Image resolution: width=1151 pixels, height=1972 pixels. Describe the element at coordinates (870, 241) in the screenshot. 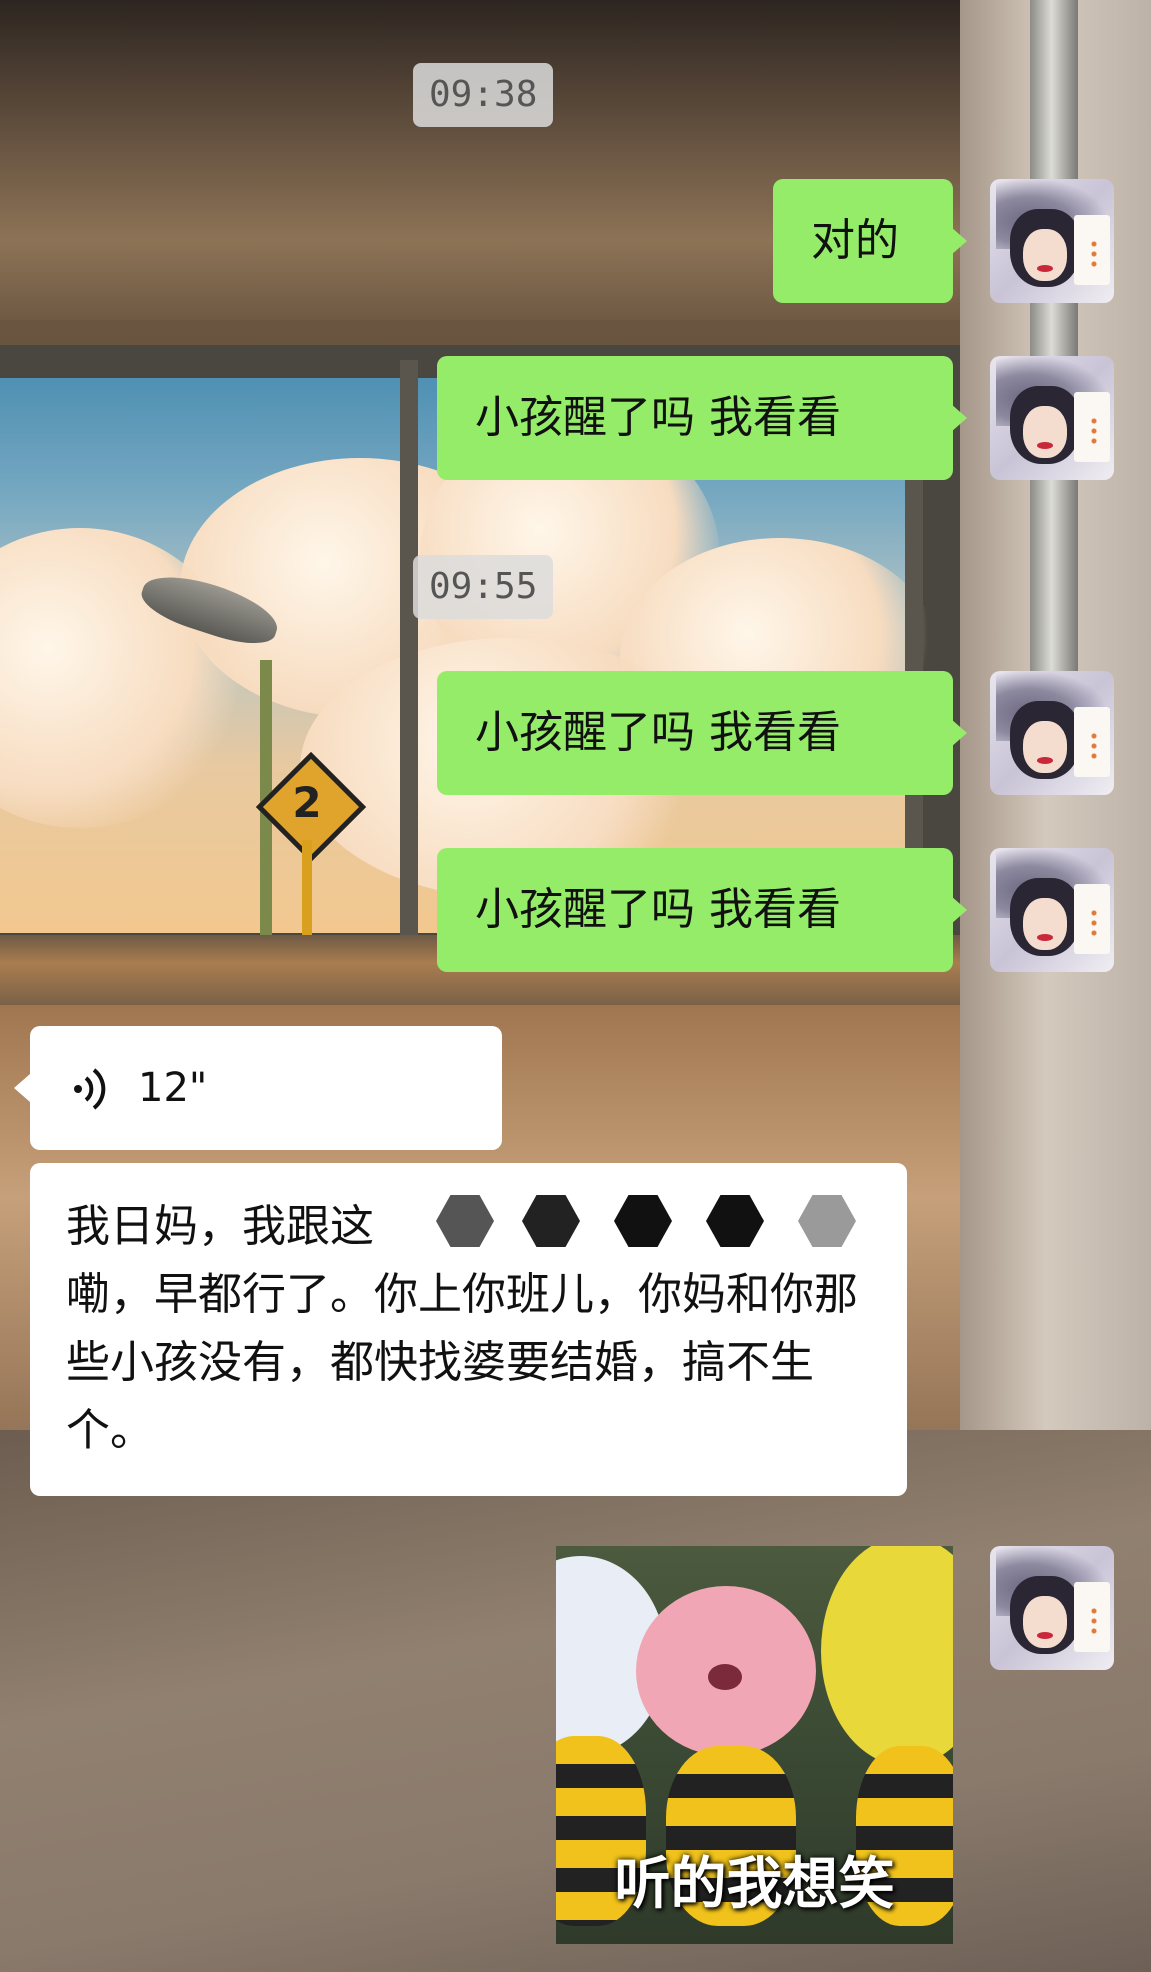

I see `outgoing-message-bubble: 对的` at that location.